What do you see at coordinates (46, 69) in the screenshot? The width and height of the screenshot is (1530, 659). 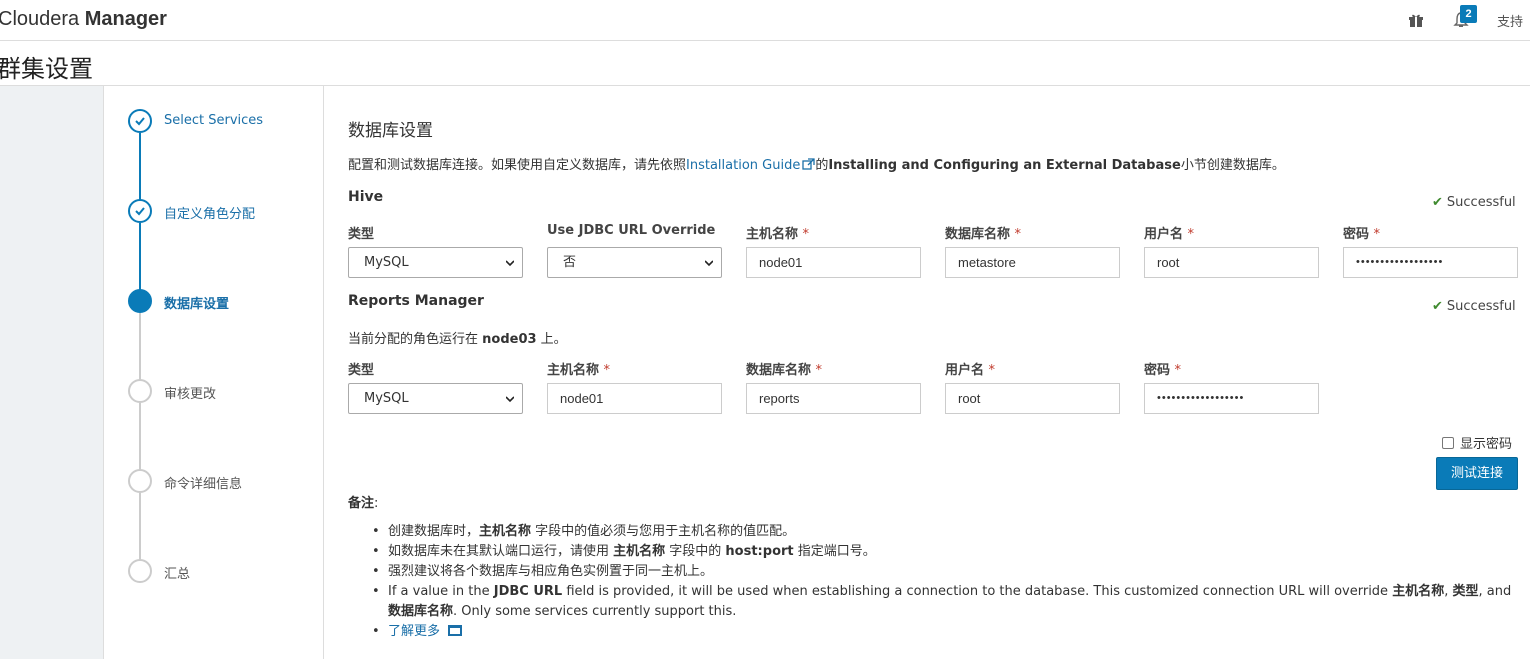 I see `page-title: 群集设置` at bounding box center [46, 69].